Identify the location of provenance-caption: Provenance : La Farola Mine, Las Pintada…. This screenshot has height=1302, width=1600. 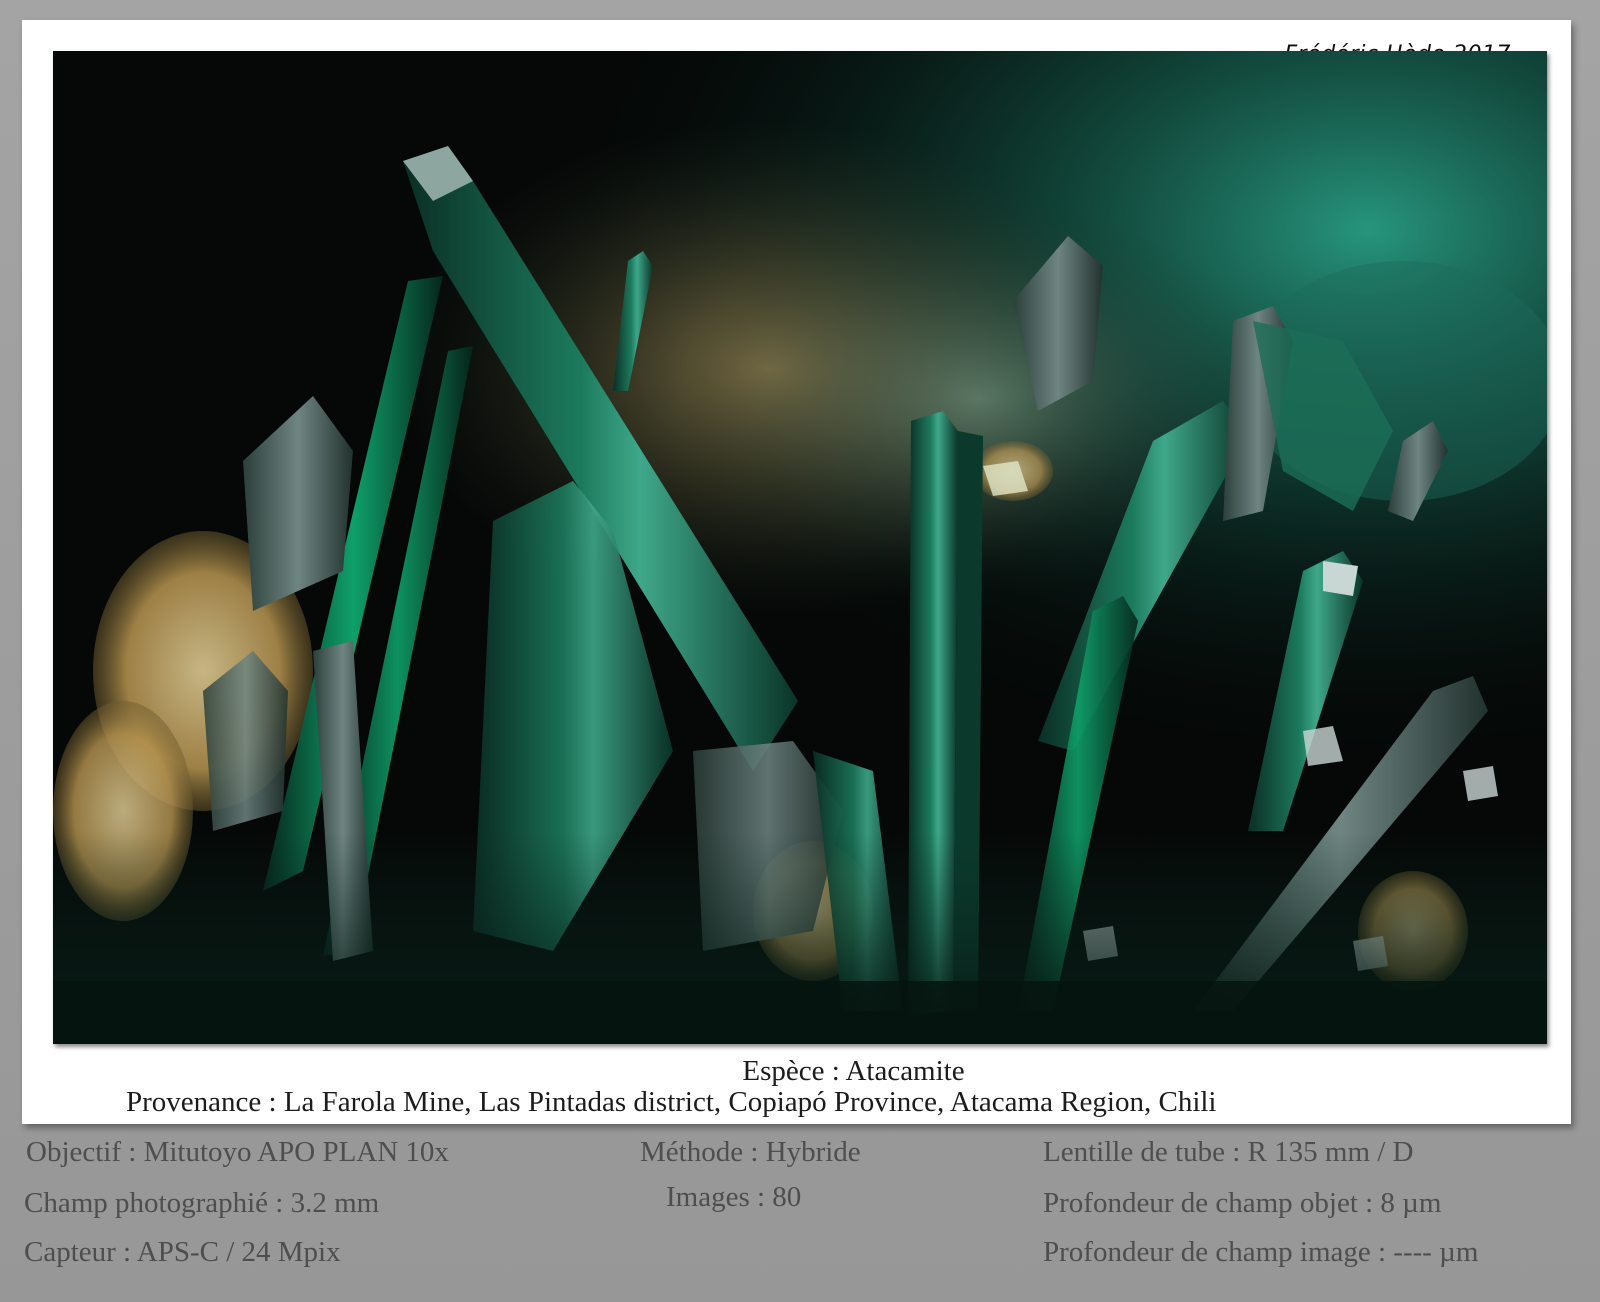
(671, 1102).